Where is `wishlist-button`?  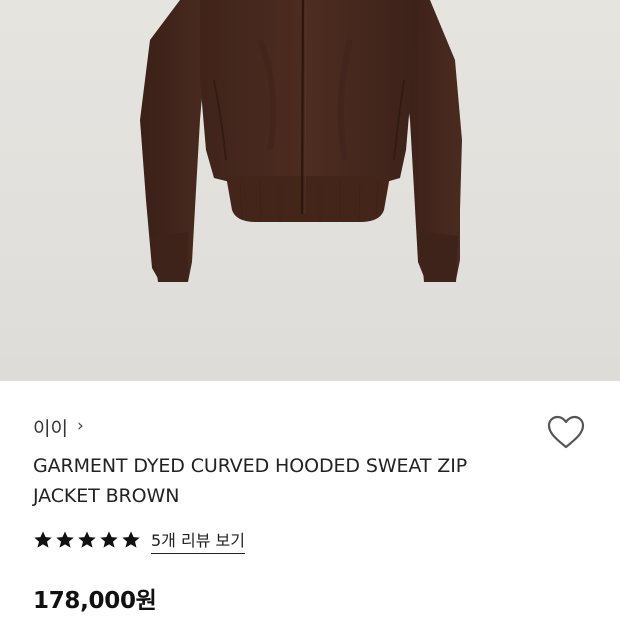
wishlist-button is located at coordinates (566, 432).